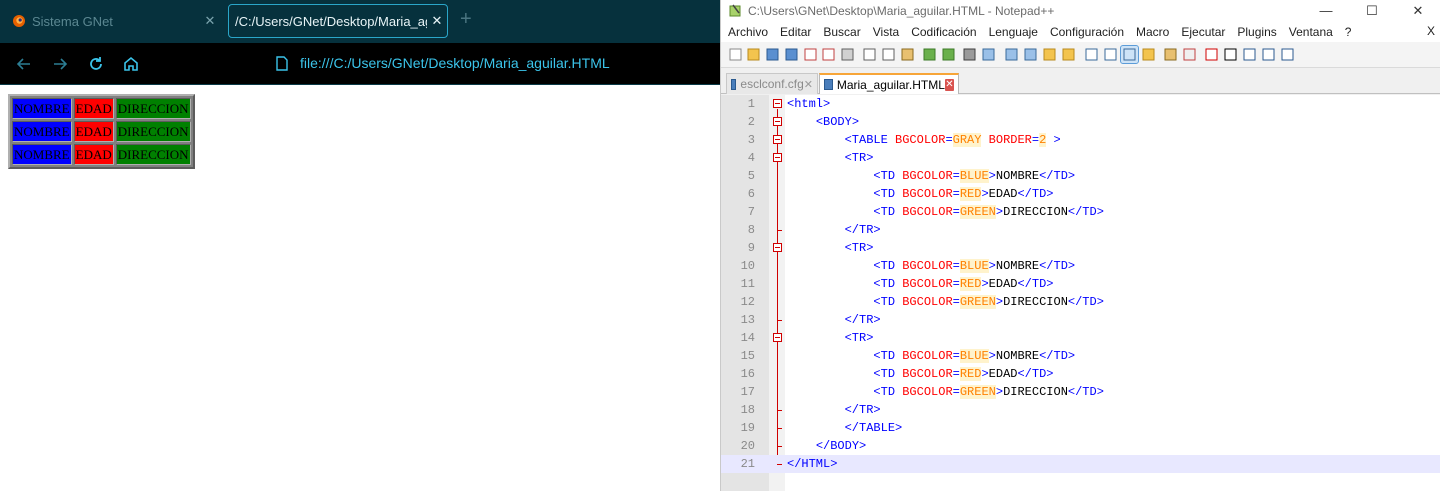 This screenshot has height=491, width=1440. What do you see at coordinates (859, 338) in the screenshot?
I see `code-text: <TR>` at bounding box center [859, 338].